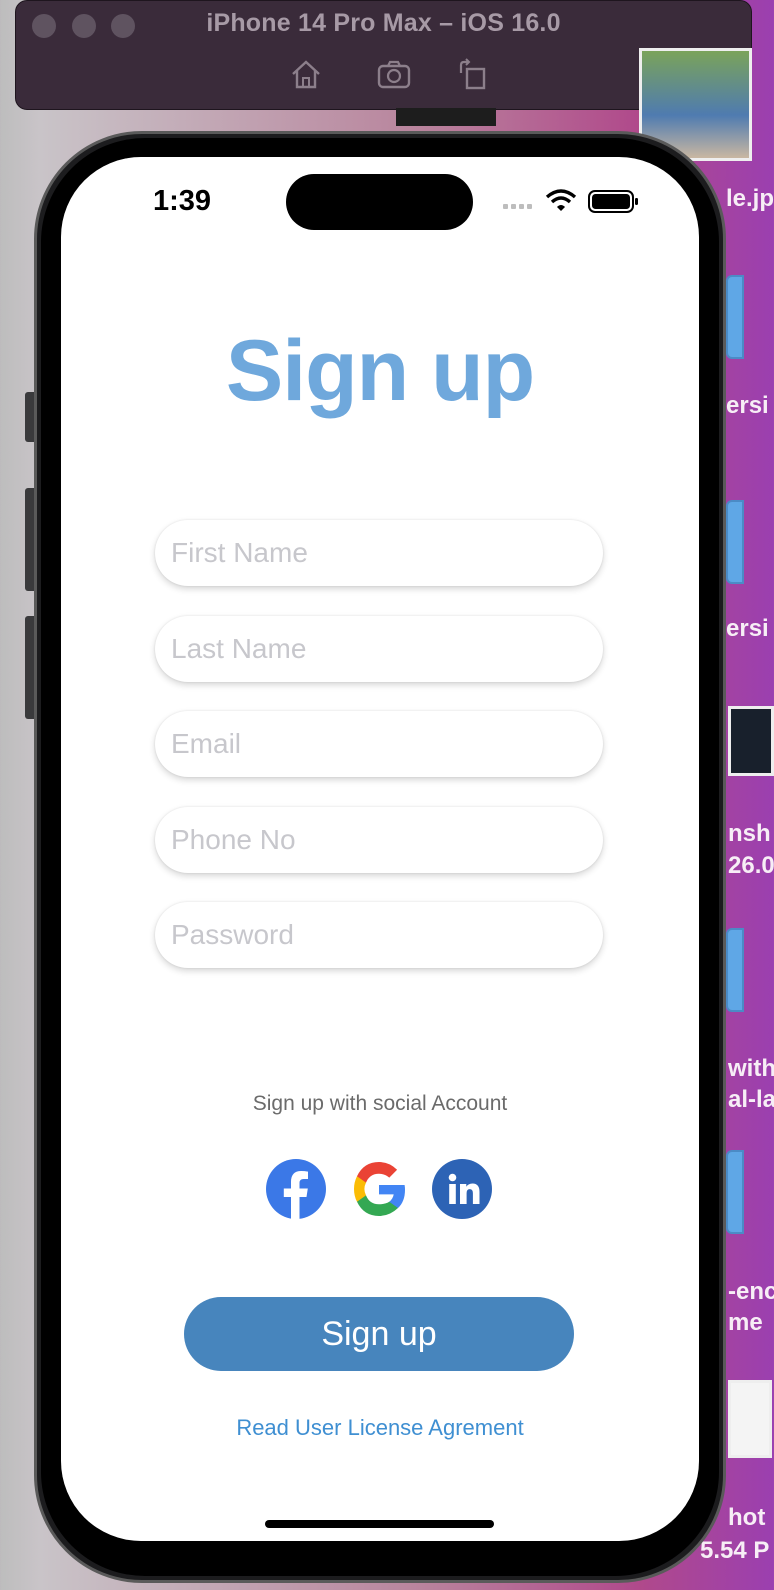  Describe the element at coordinates (380, 1428) in the screenshot. I see `license-agreement-link: Read User License Agrement` at that location.